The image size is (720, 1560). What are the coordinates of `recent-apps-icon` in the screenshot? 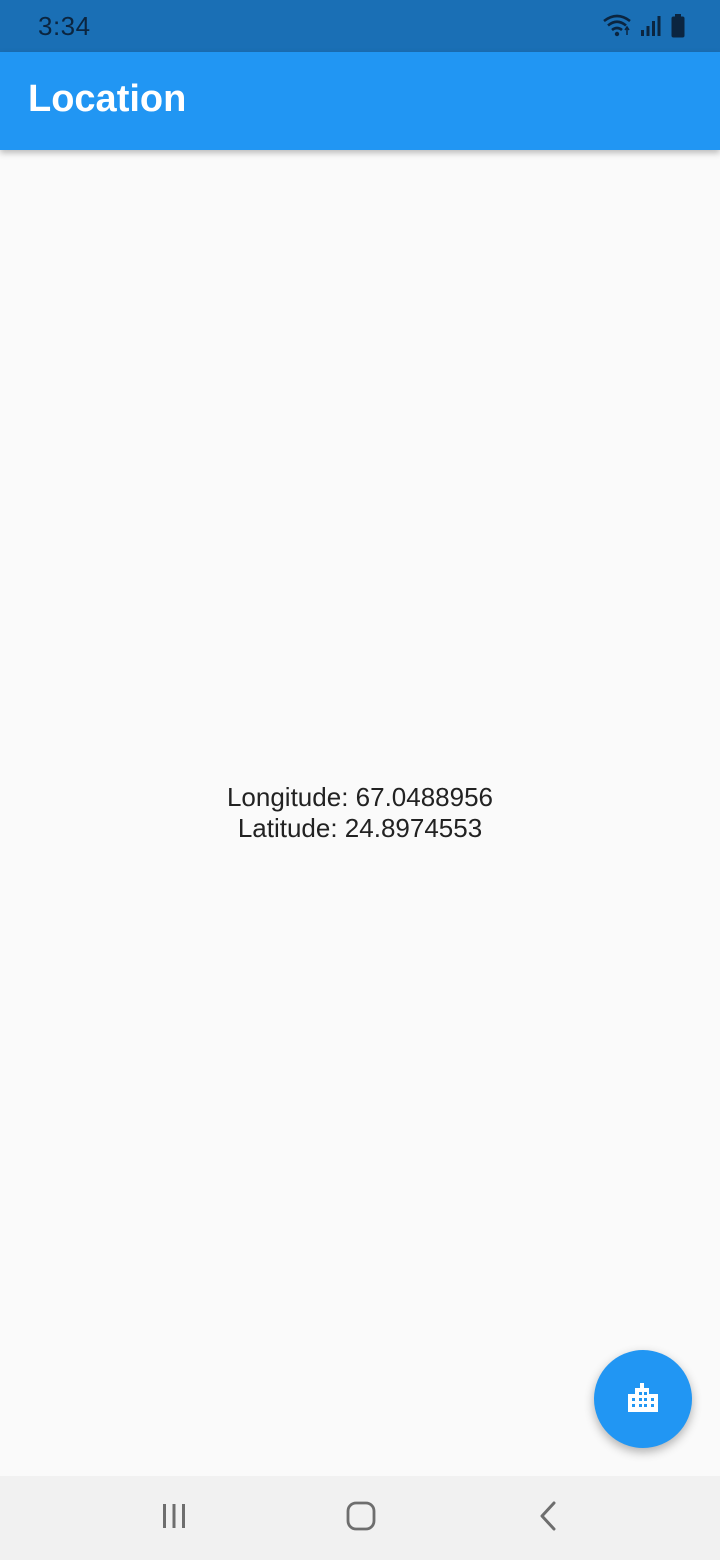 It's located at (174, 1518).